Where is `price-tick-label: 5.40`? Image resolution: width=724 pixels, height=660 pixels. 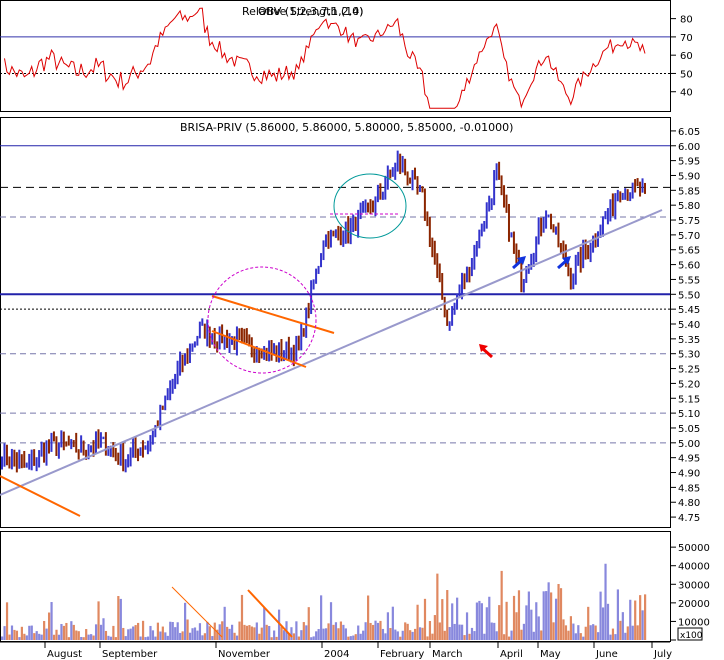 price-tick-label: 5.40 is located at coordinates (689, 325).